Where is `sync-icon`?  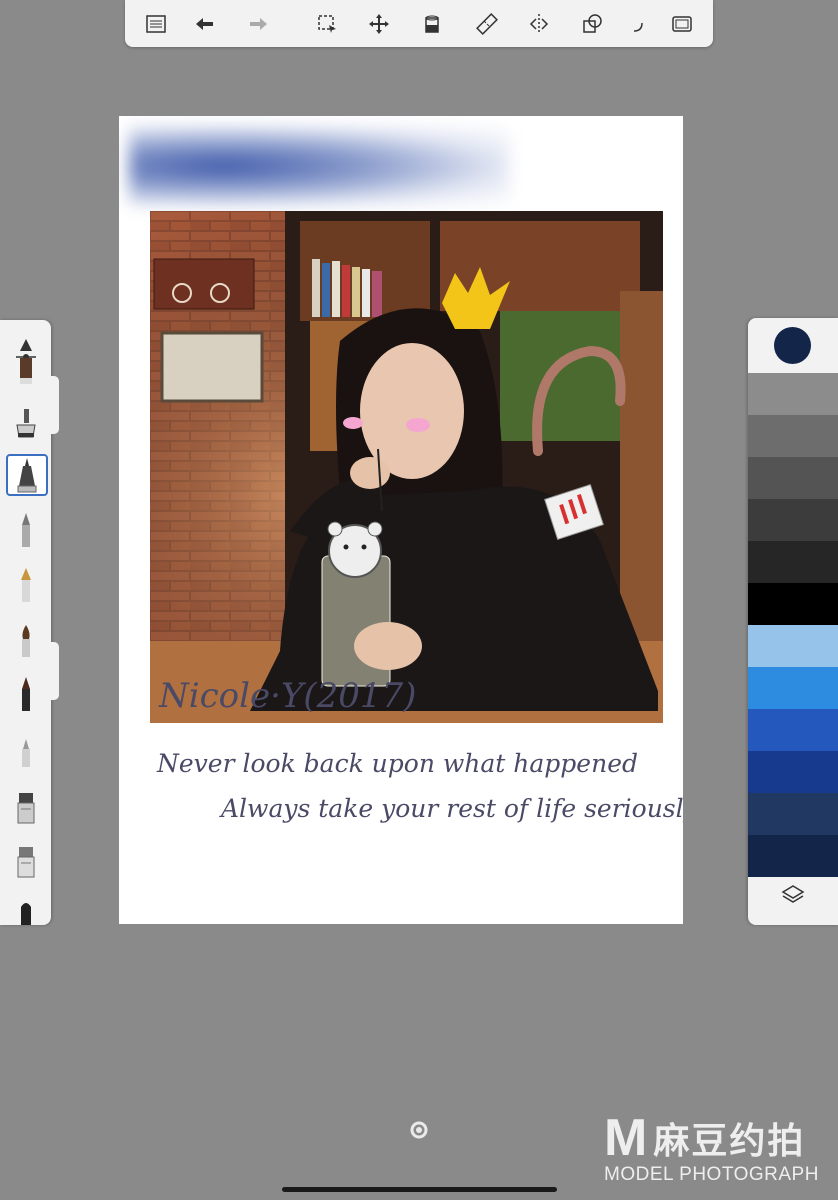 sync-icon is located at coordinates (419, 1130).